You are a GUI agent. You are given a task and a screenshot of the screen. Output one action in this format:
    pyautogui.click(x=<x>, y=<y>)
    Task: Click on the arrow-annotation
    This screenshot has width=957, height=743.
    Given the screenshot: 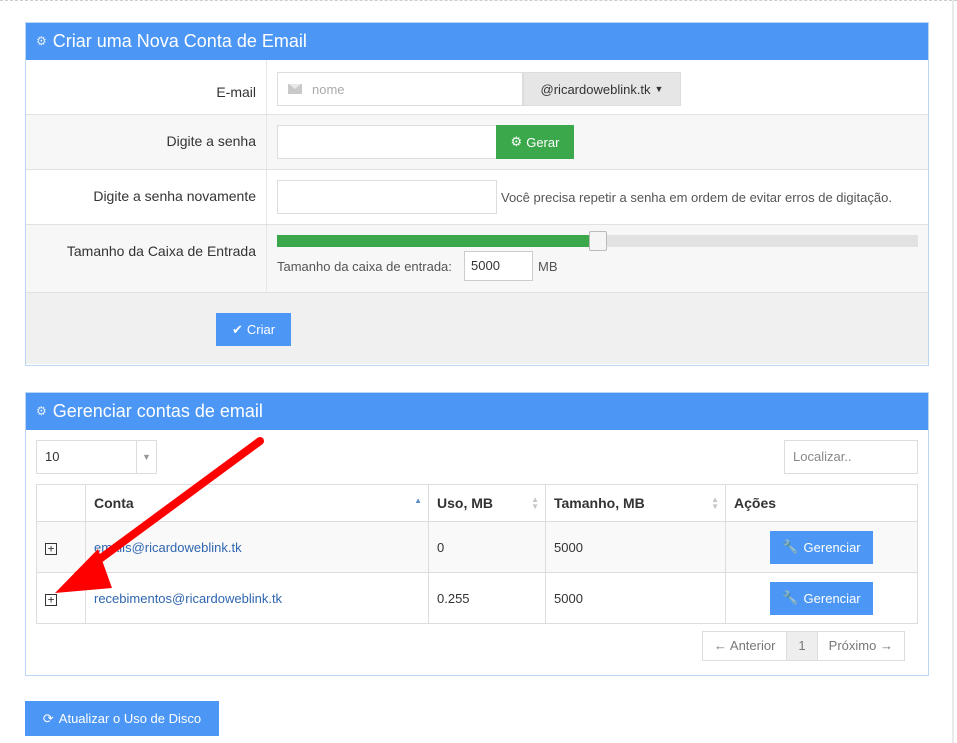 What is the action you would take?
    pyautogui.click(x=159, y=515)
    